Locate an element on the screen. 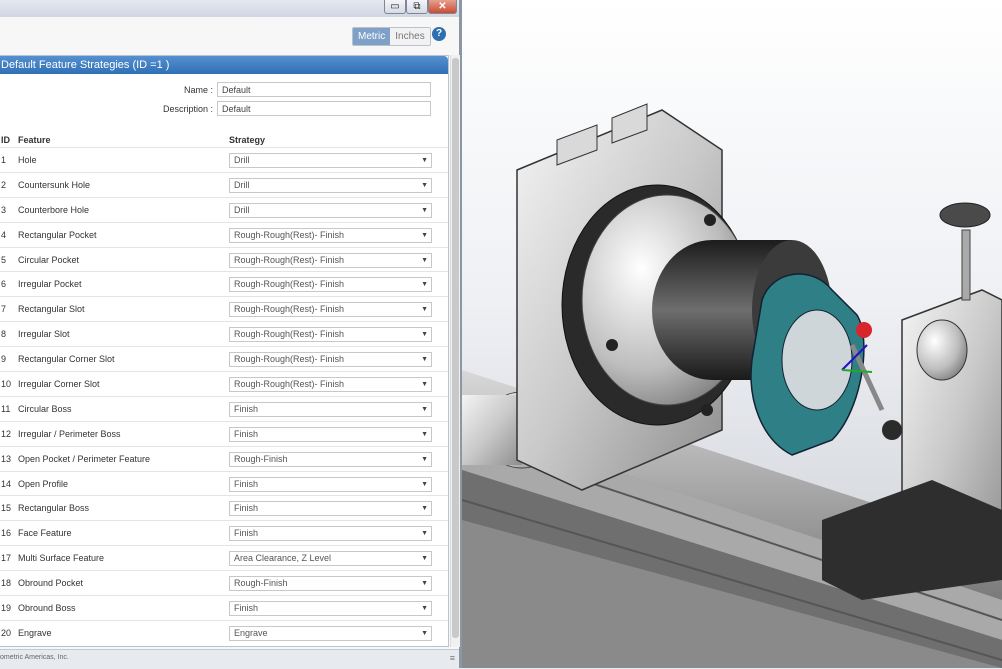 Image resolution: width=1002 pixels, height=669 pixels. name-input: Default is located at coordinates (324, 89).